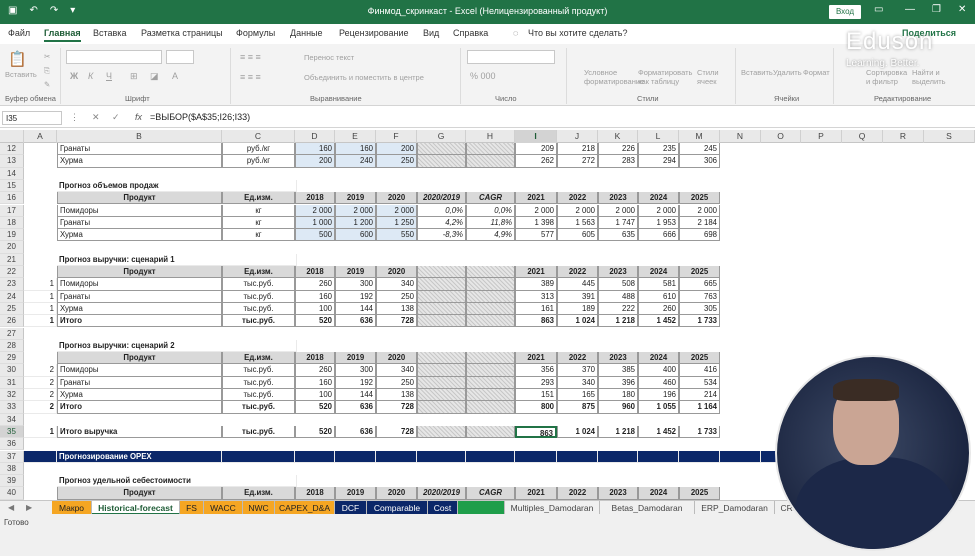 The image size is (975, 556). Describe the element at coordinates (441, 382) in the screenshot. I see `cell-g31` at that location.